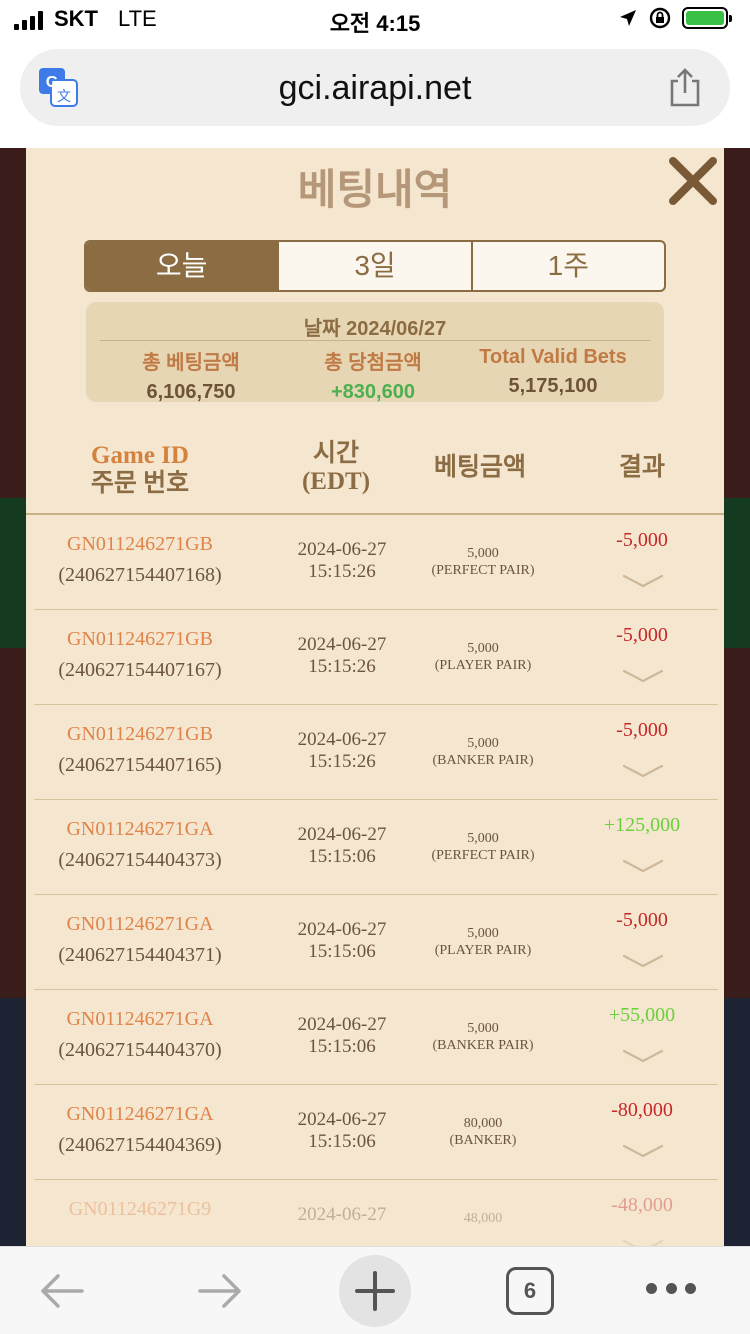  What do you see at coordinates (220, 1291) in the screenshot?
I see `forward-arrow-icon` at bounding box center [220, 1291].